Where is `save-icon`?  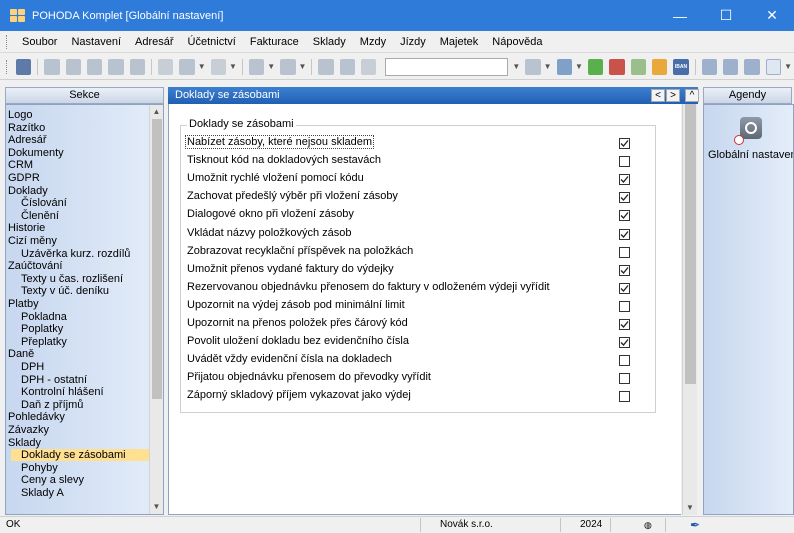 save-icon is located at coordinates (52, 66).